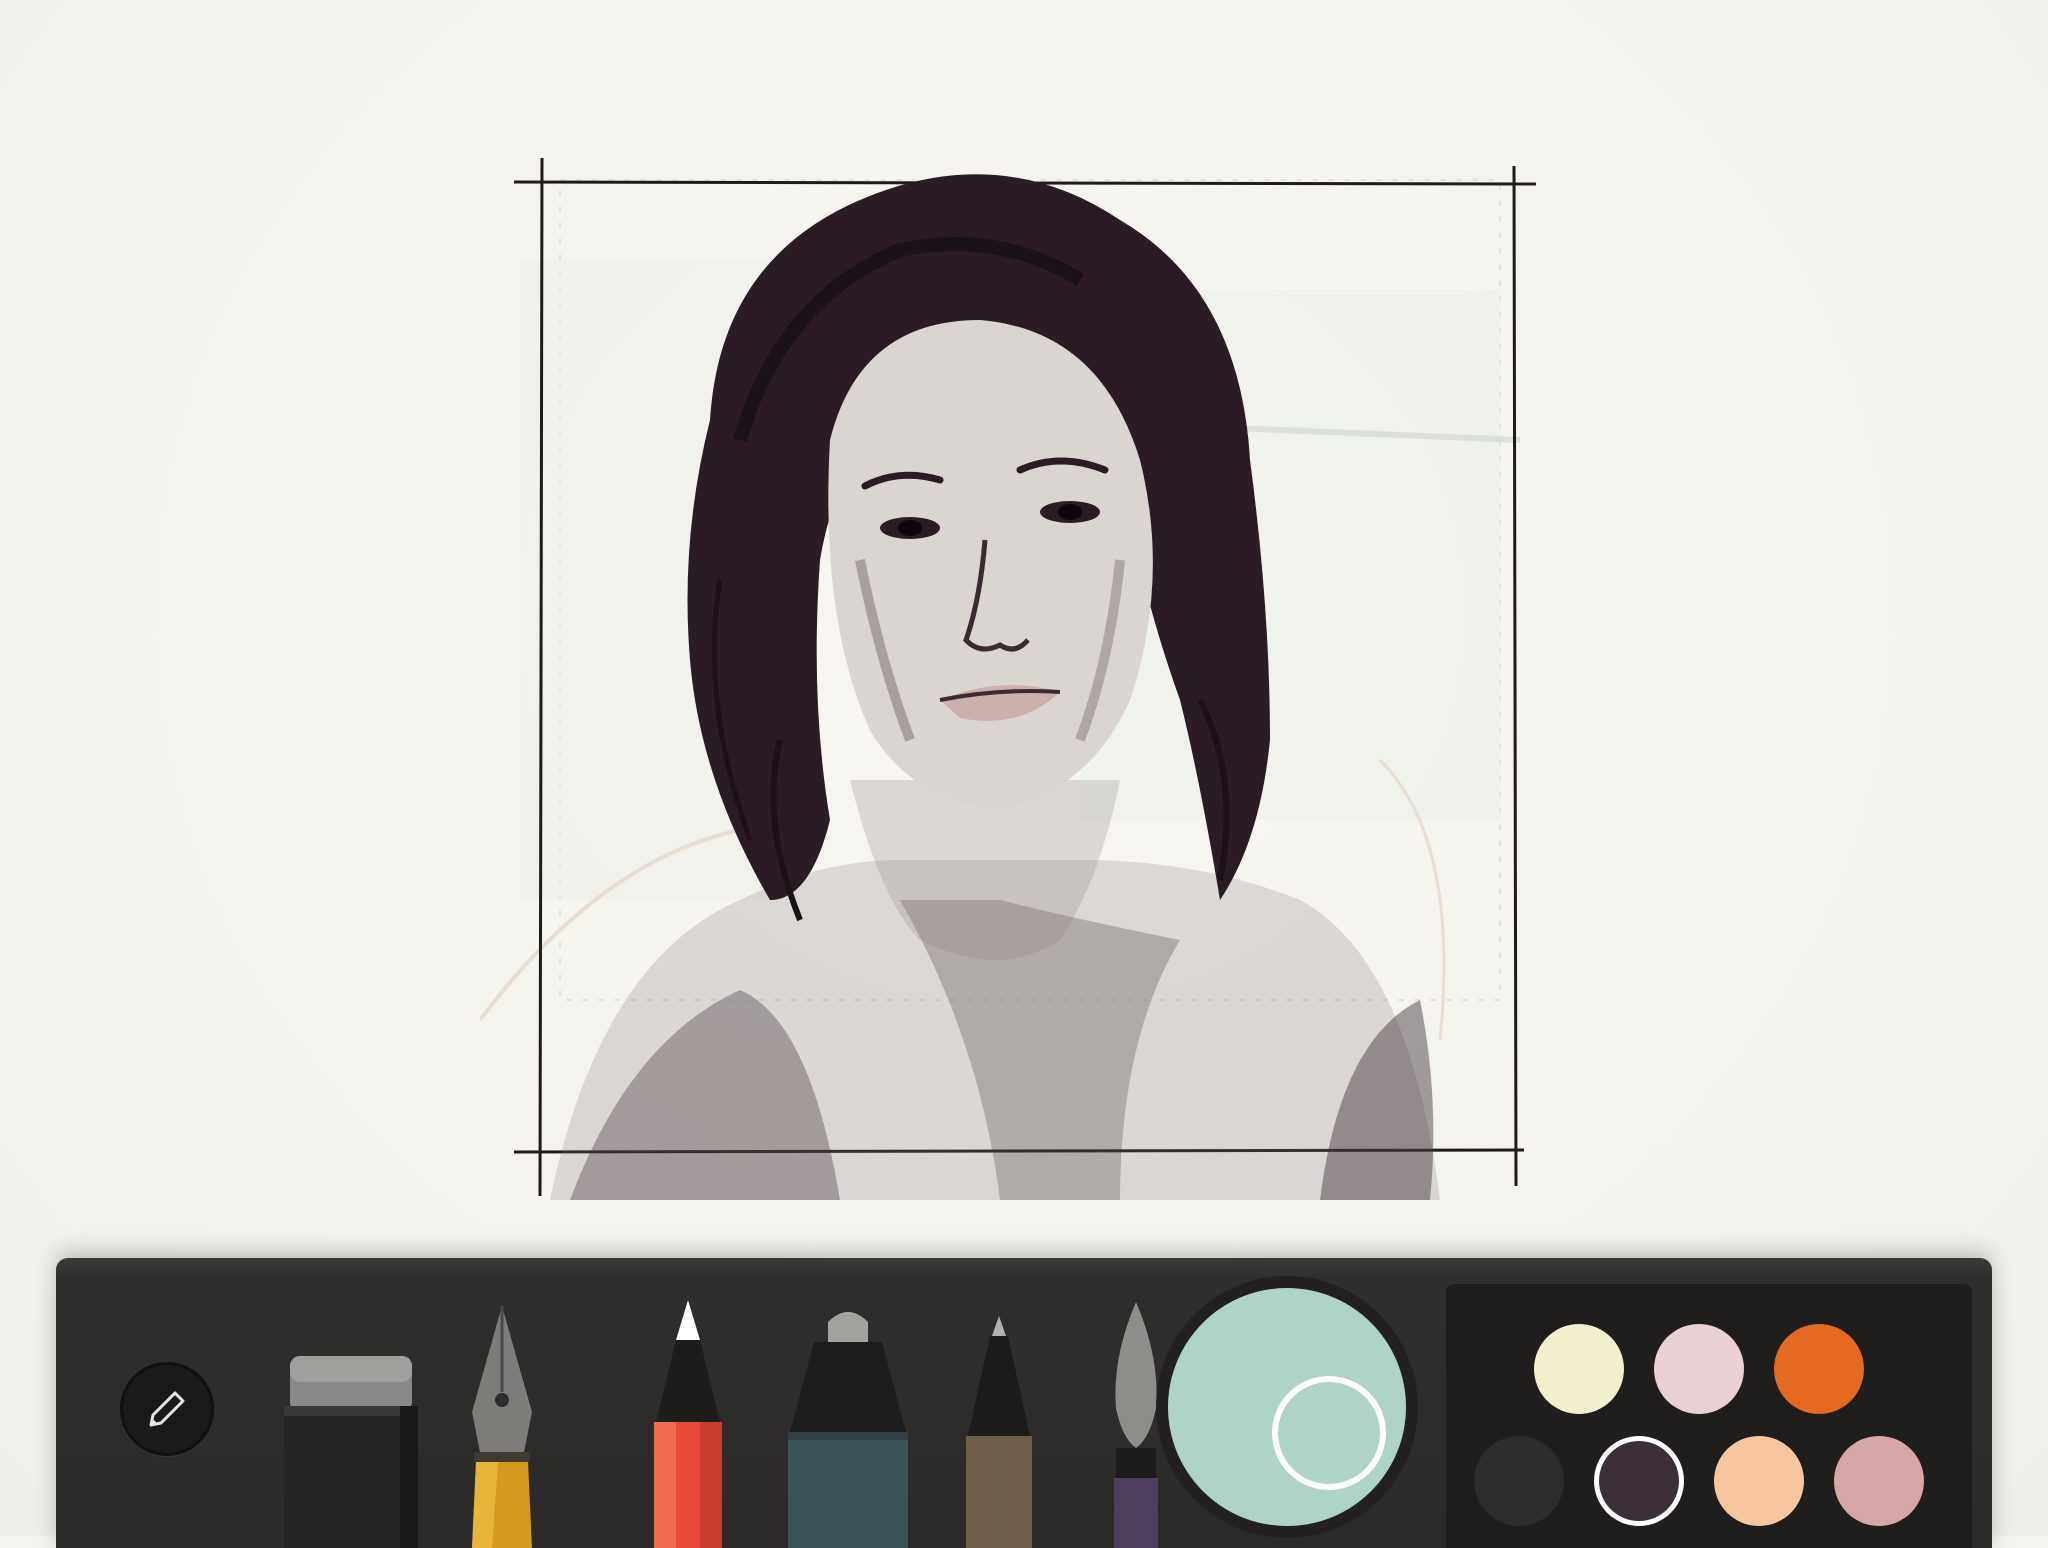  I want to click on marker-tool, so click(848, 1428).